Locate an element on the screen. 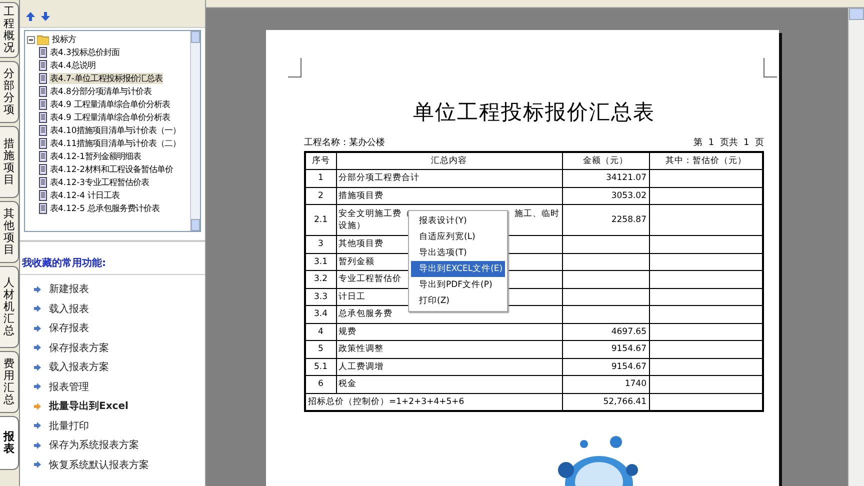  down-arrow-icon is located at coordinates (45, 16).